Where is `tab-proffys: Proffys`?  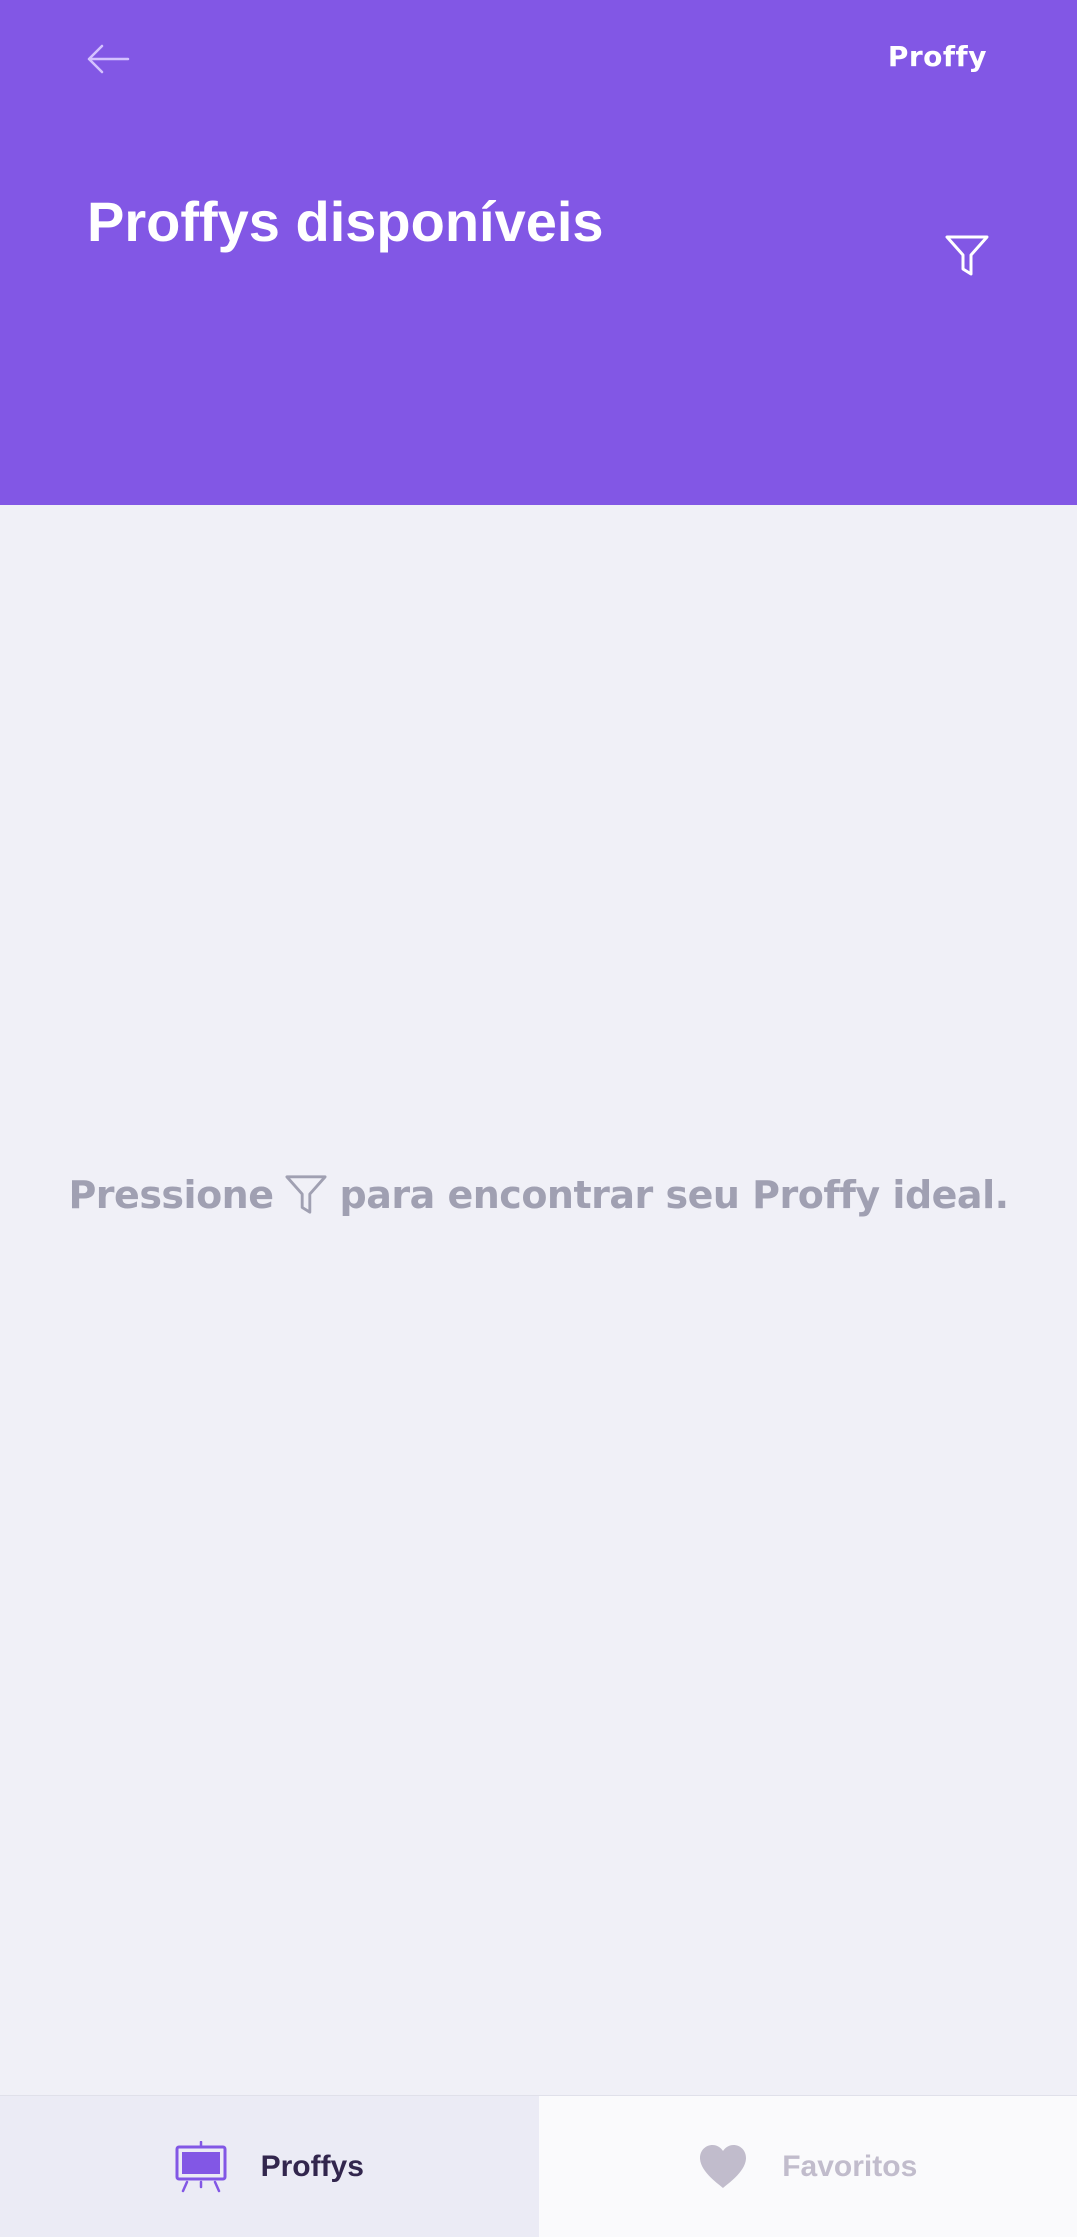 tab-proffys: Proffys is located at coordinates (269, 2166).